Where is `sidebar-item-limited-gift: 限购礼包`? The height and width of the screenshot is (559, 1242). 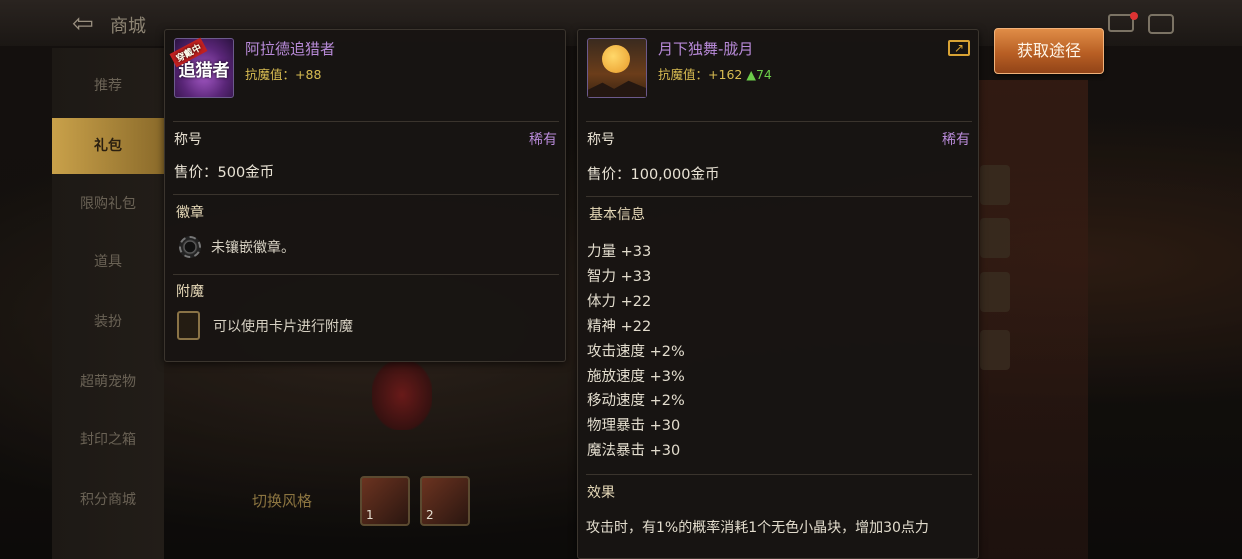 sidebar-item-limited-gift: 限购礼包 is located at coordinates (108, 204).